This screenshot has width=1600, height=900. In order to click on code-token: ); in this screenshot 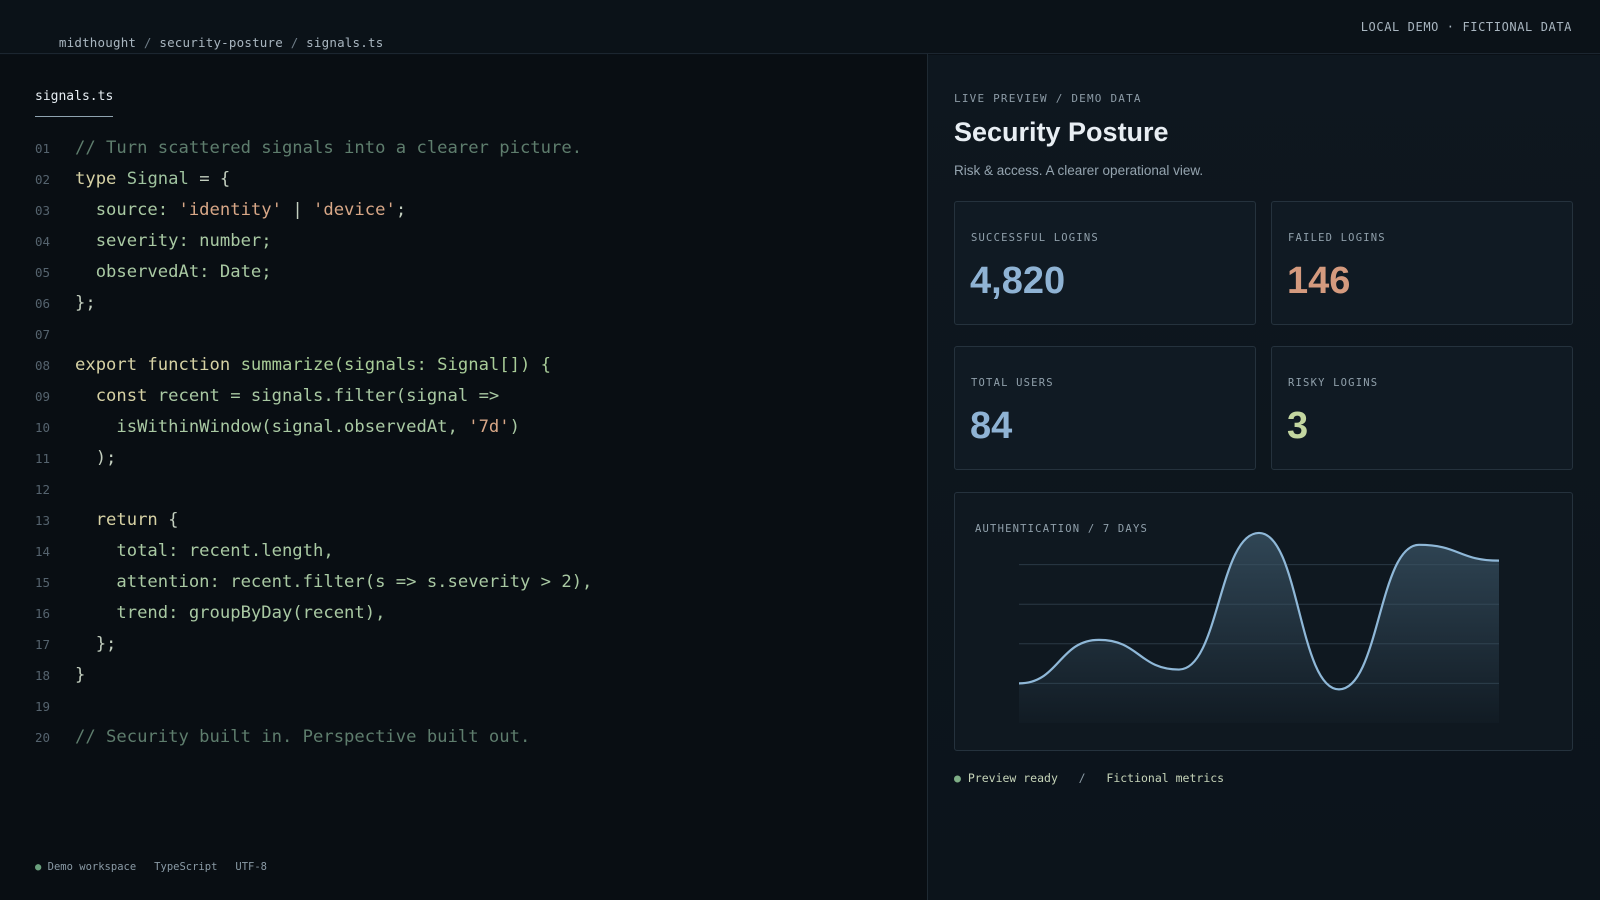, I will do `click(96, 458)`.